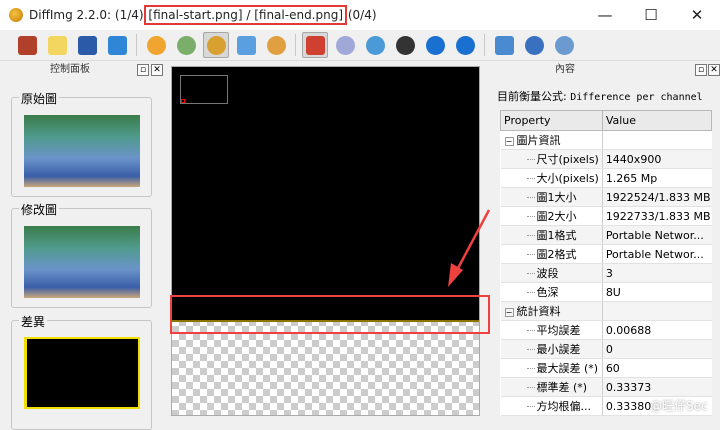 Image resolution: width=720 pixels, height=430 pixels. Describe the element at coordinates (538, 311) in the screenshot. I see `section-label: 統計資料` at that location.